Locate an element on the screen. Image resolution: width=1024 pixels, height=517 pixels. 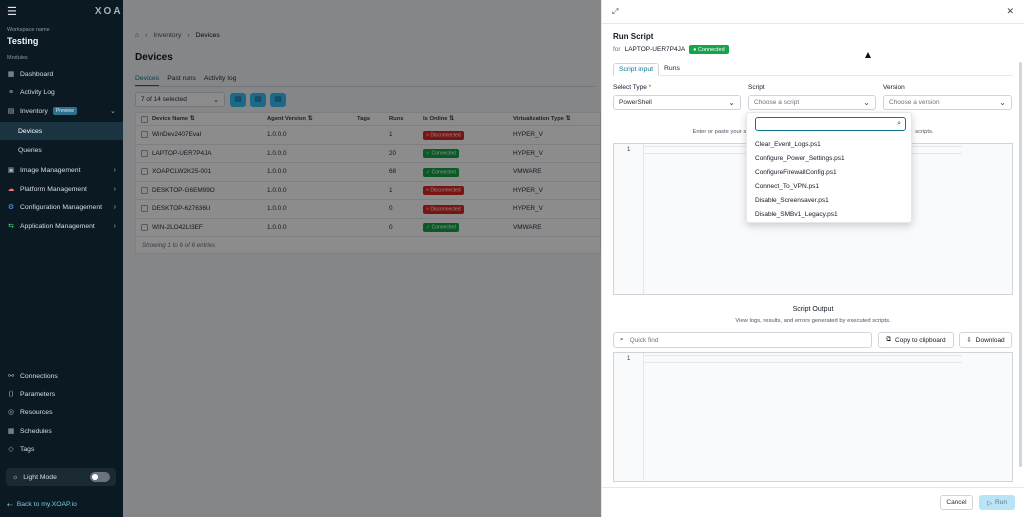
tab-runs: Runs is located at coordinates (672, 69).